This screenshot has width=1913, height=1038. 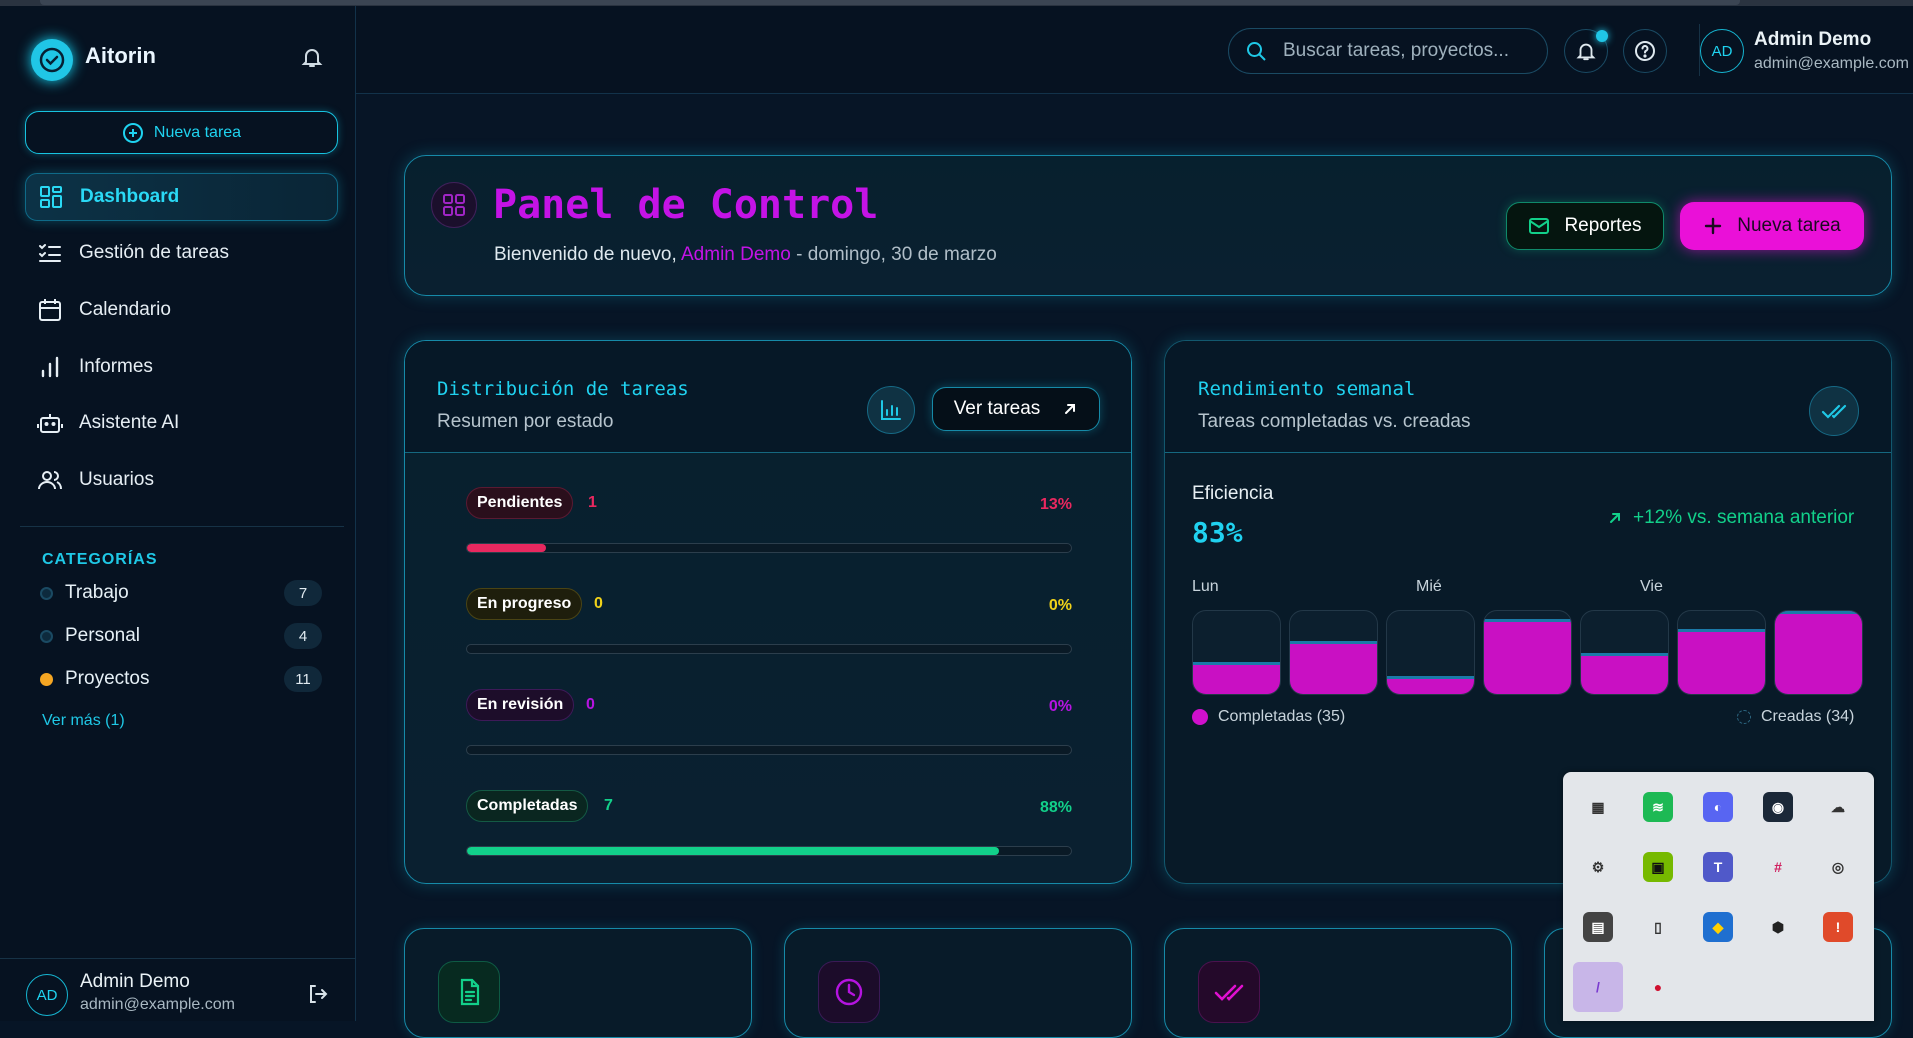 I want to click on sidebar-bell-icon, so click(x=312, y=57).